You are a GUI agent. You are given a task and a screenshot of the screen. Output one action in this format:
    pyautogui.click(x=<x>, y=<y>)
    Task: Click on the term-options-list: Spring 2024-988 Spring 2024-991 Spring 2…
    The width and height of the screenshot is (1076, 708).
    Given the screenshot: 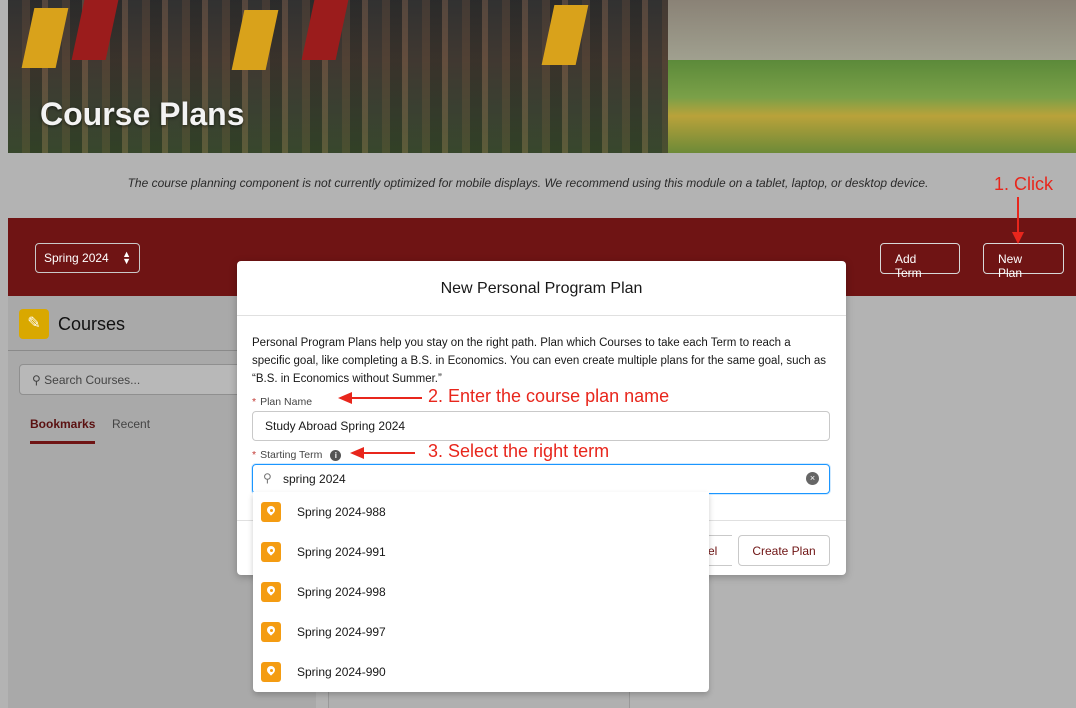 What is the action you would take?
    pyautogui.click(x=481, y=592)
    